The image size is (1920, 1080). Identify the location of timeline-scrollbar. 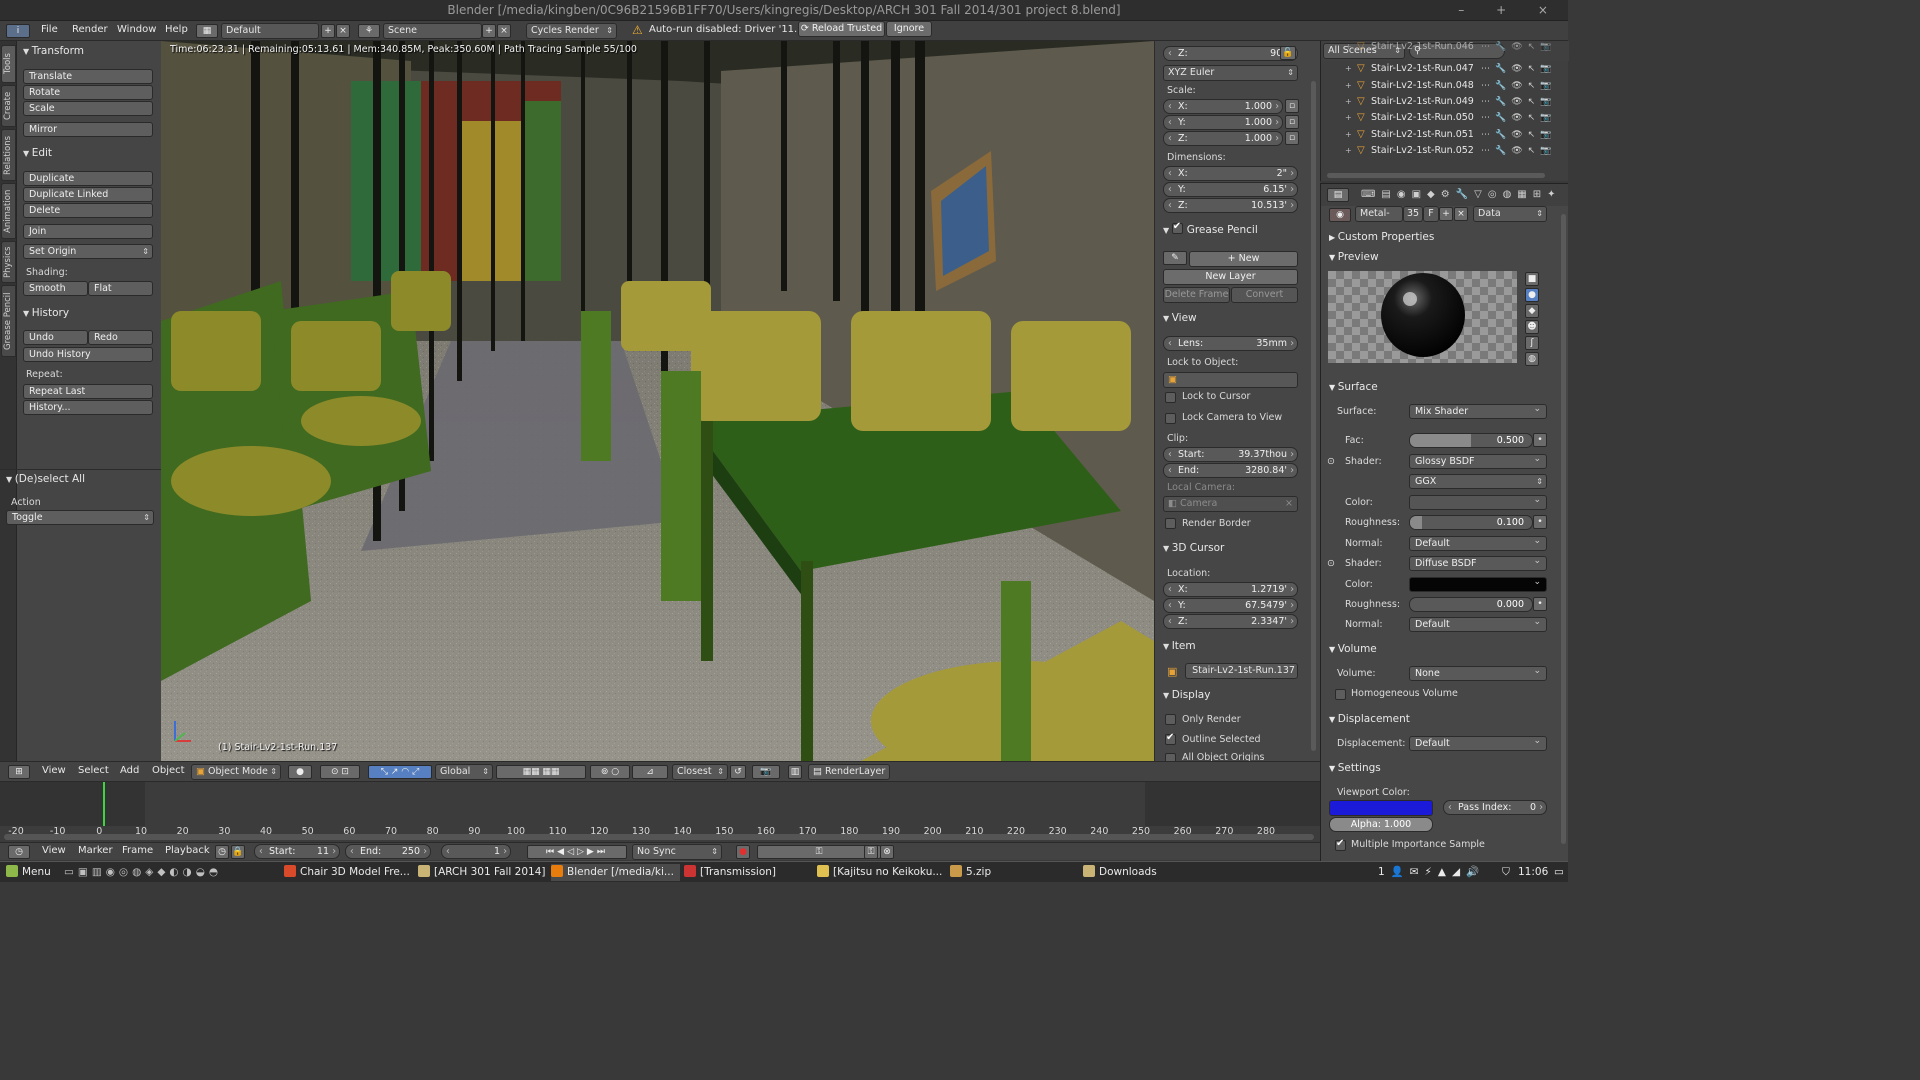
(659, 837).